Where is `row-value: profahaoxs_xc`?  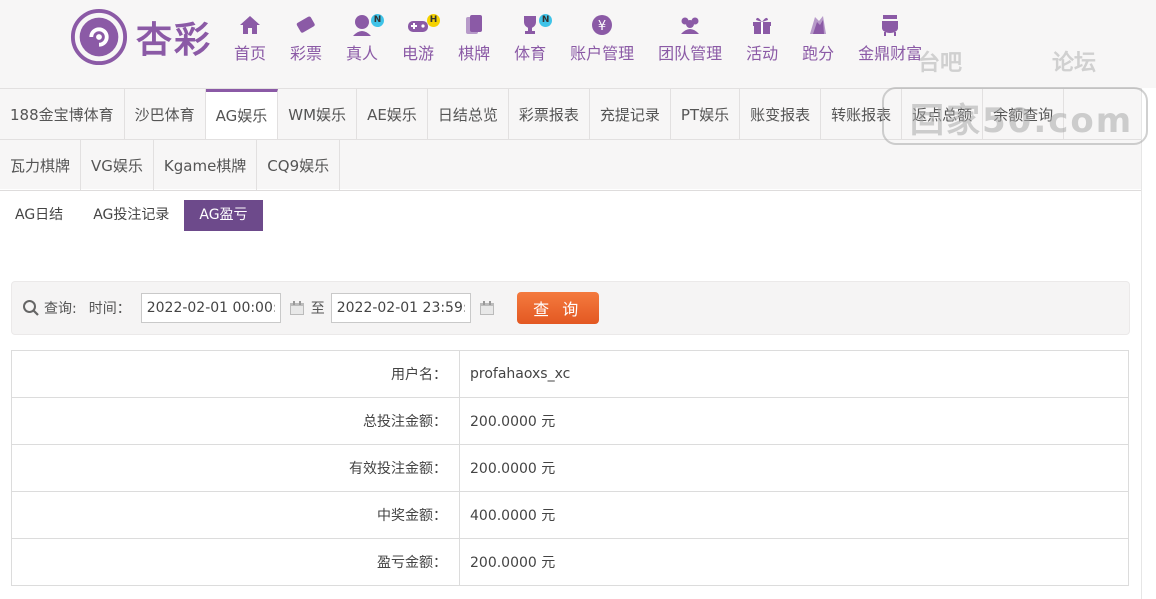 row-value: profahaoxs_xc is located at coordinates (794, 374).